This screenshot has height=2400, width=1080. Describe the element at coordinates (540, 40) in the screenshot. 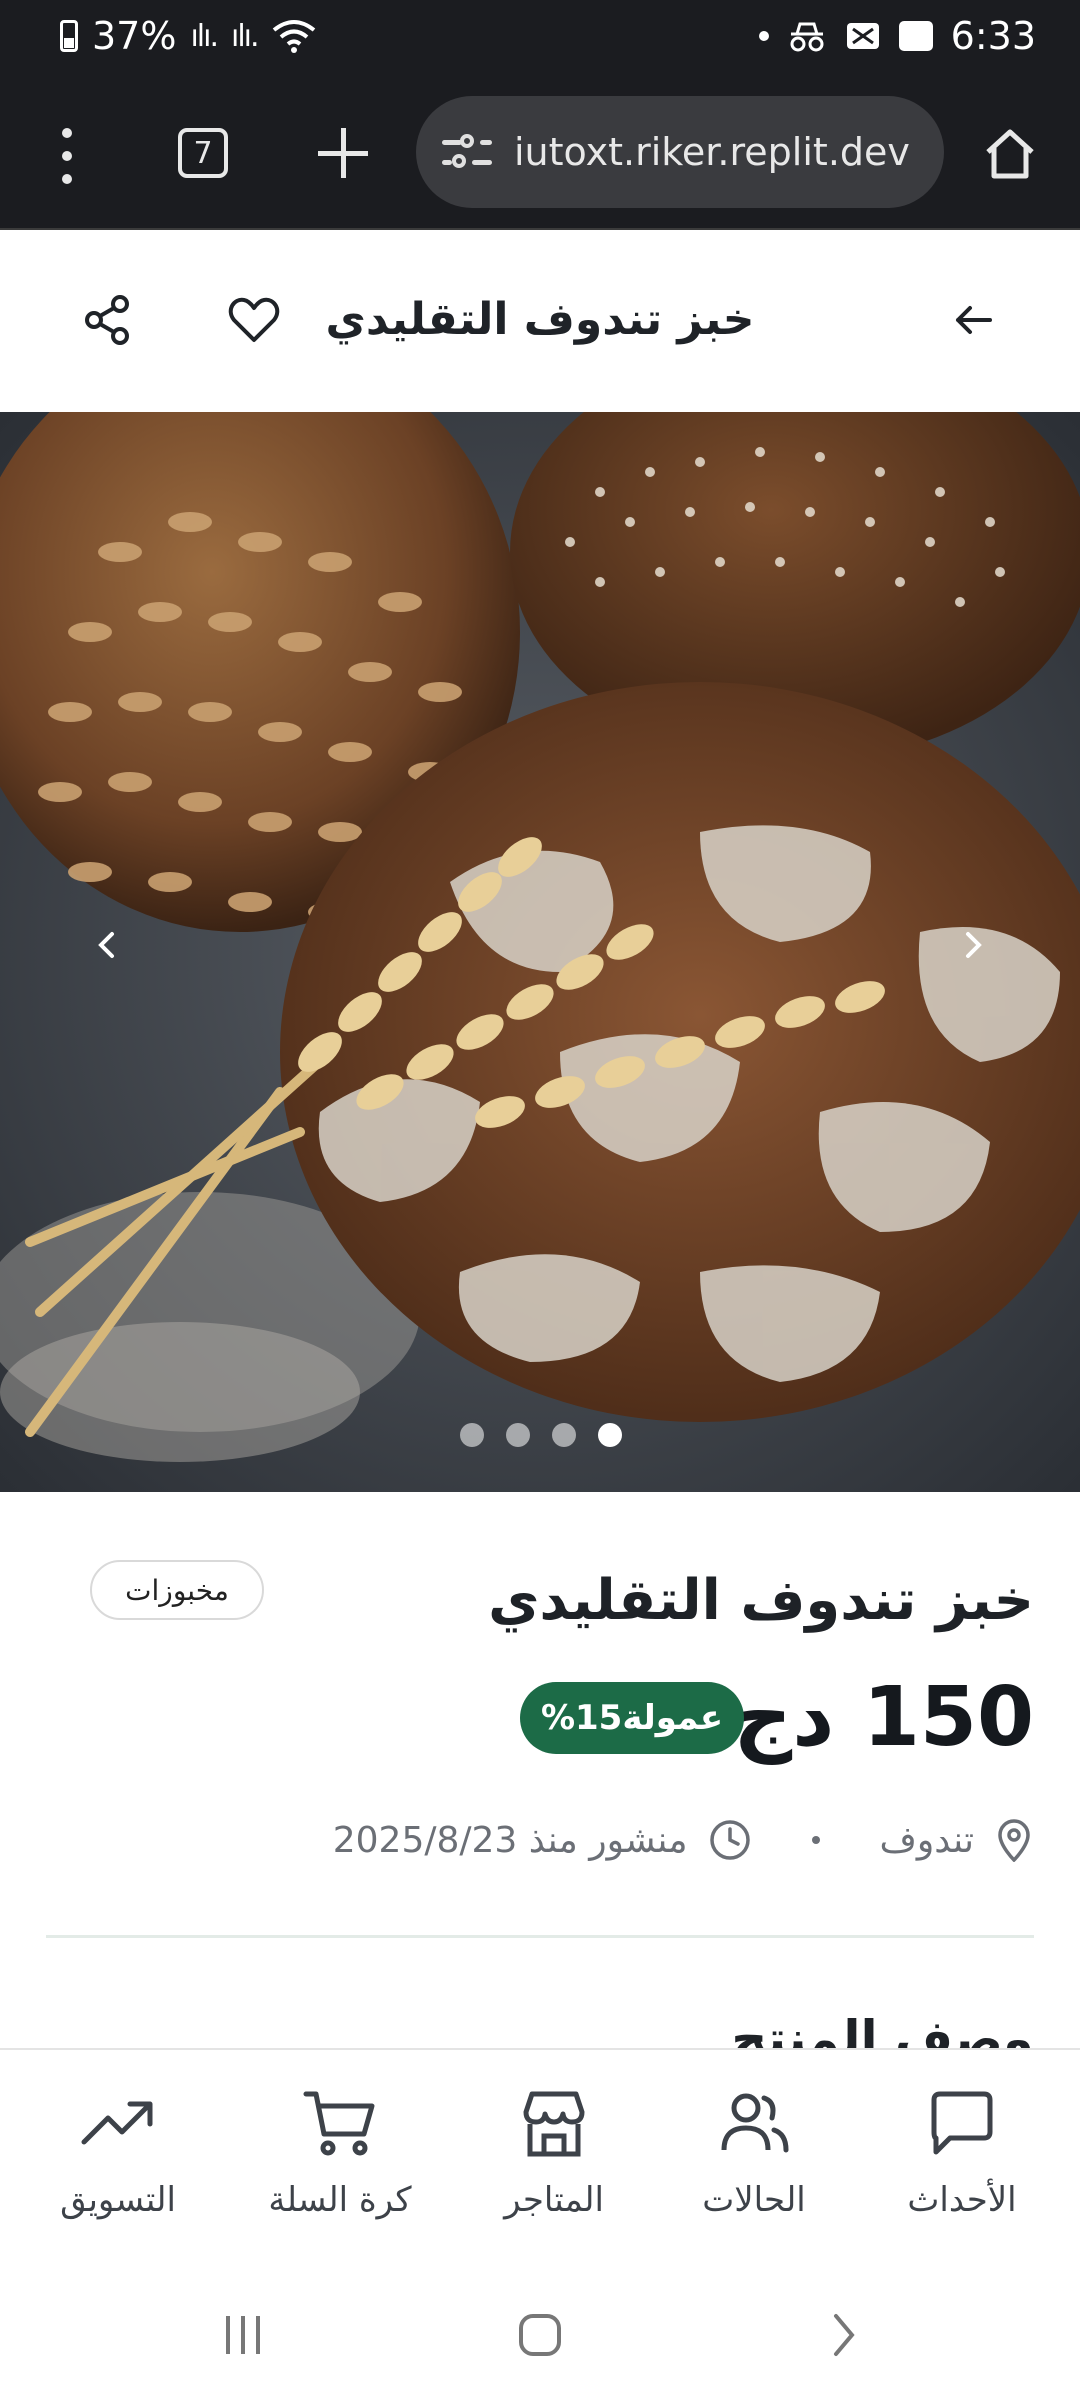

I see `status-bar: 37% ılı. ılı. 6:33` at that location.